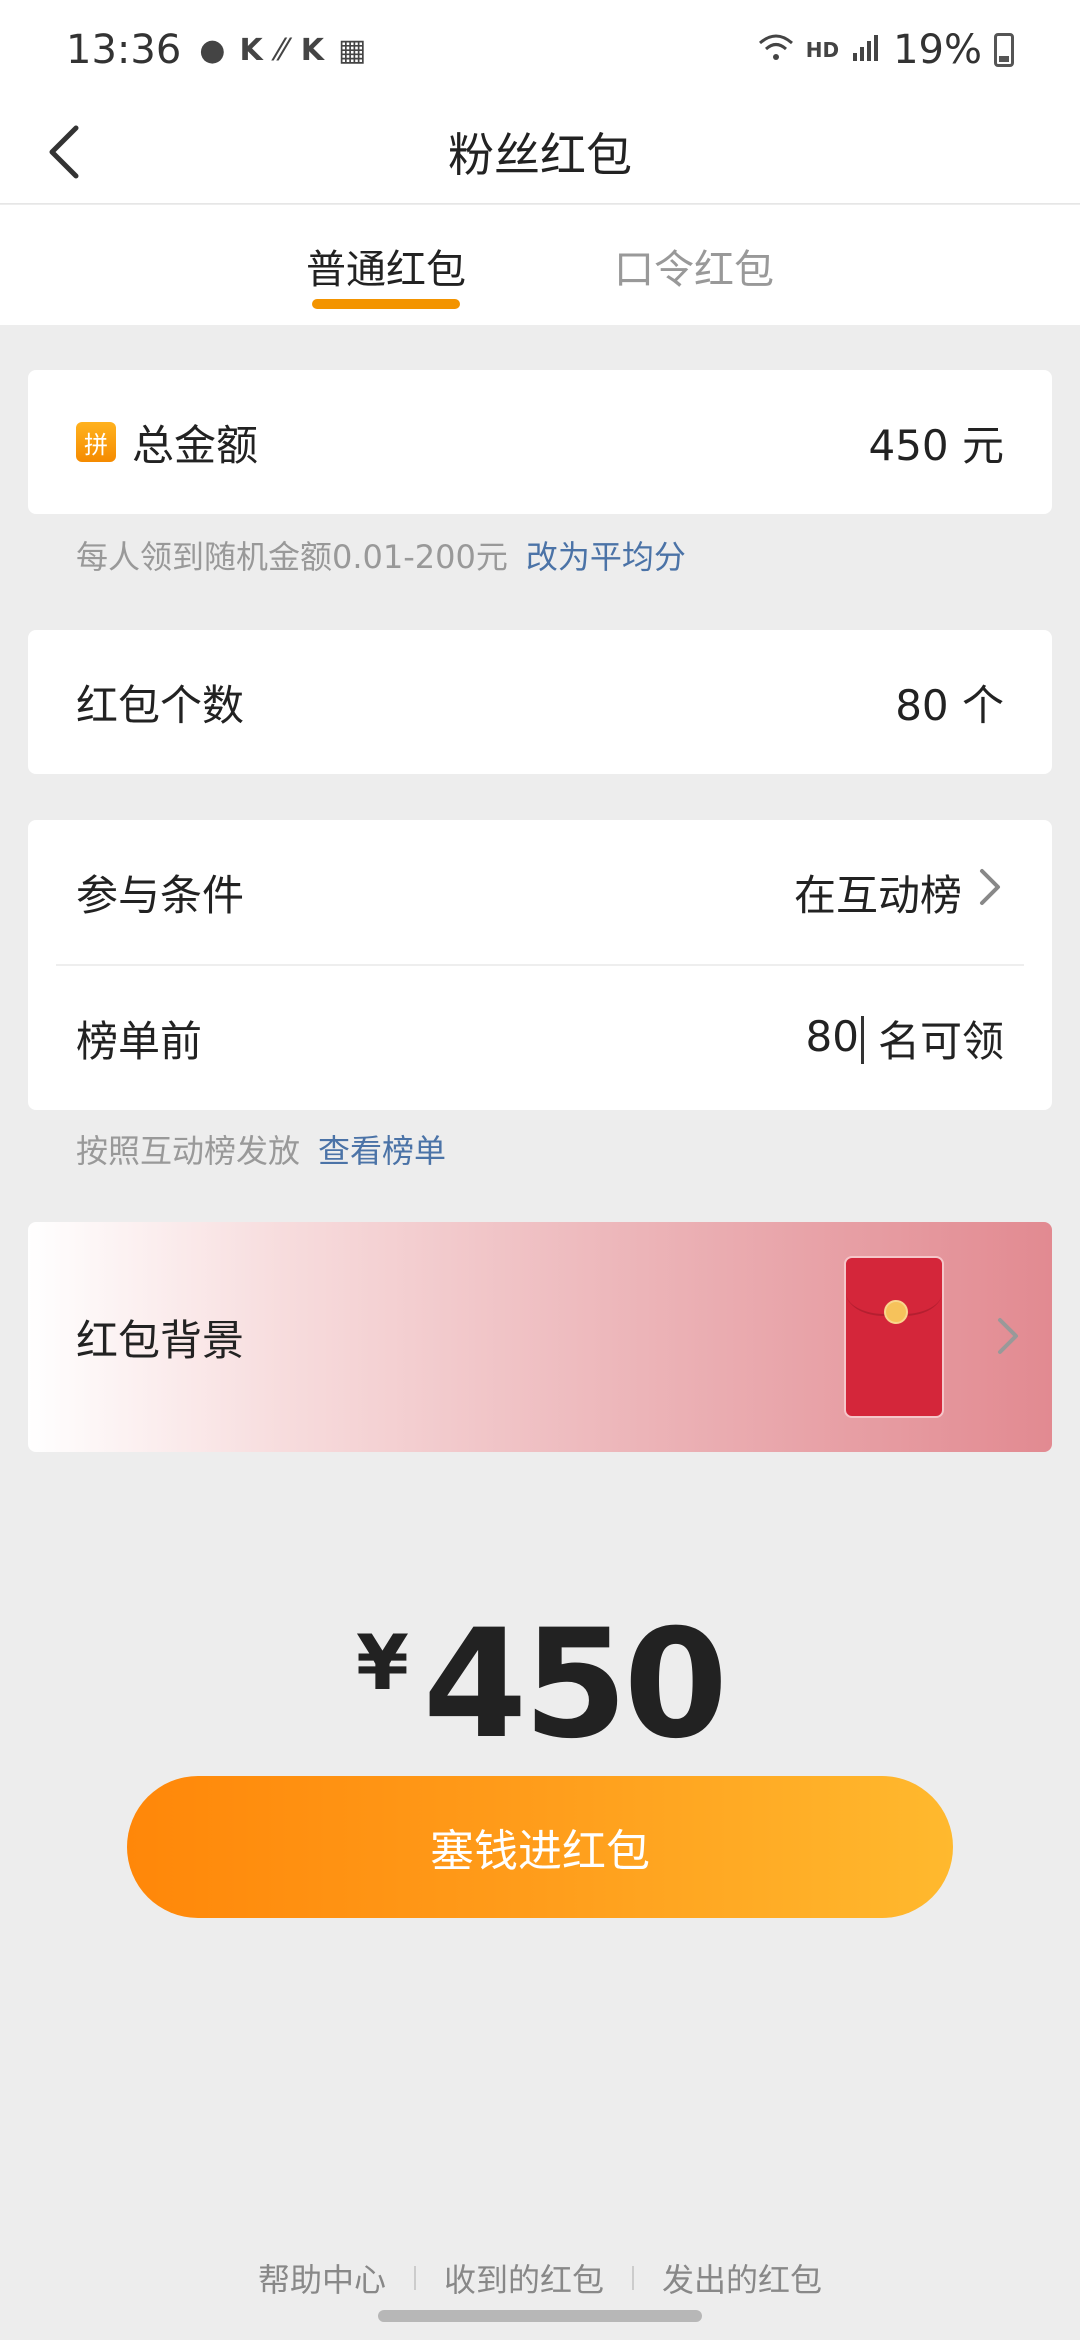  What do you see at coordinates (877, 895) in the screenshot?
I see `conditions-value: 在互动榜` at bounding box center [877, 895].